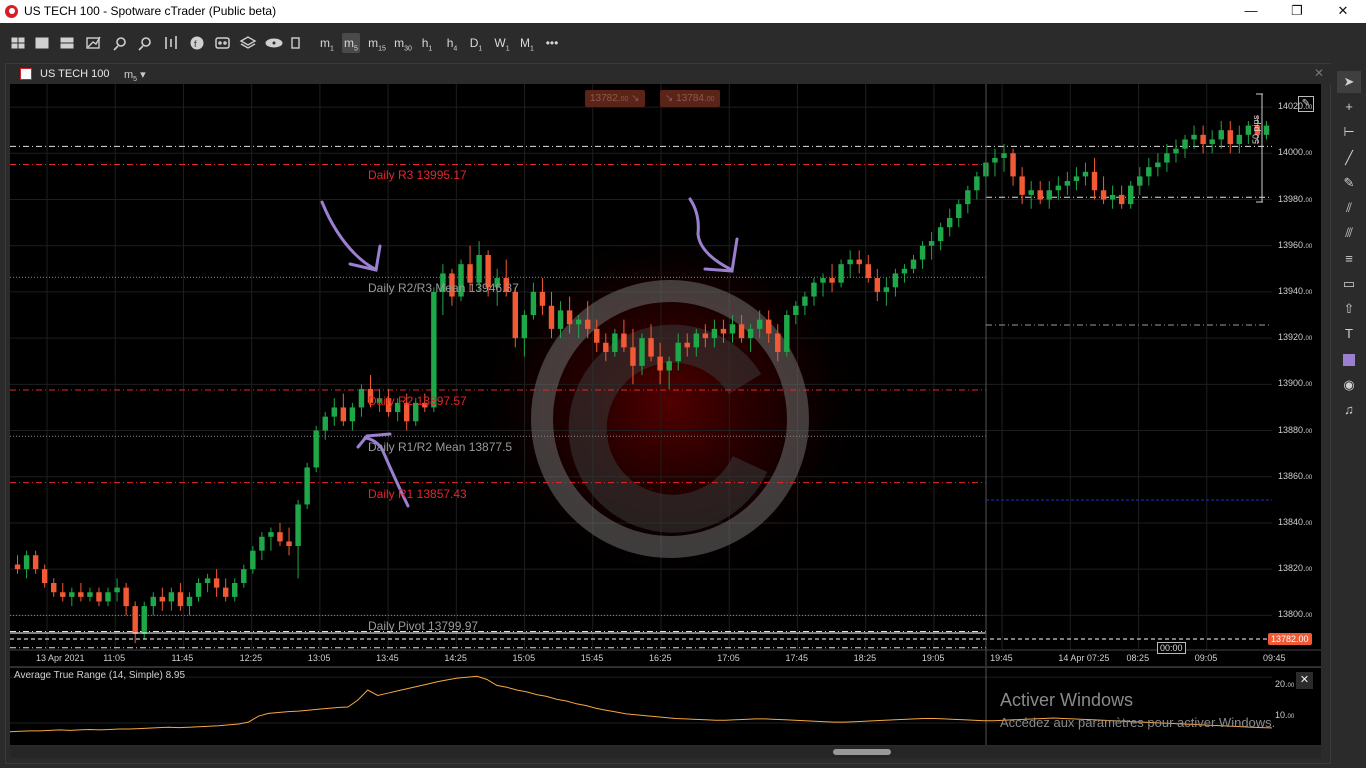 The image size is (1366, 768). I want to click on fibonacci-icon: ⫽, so click(1349, 208).